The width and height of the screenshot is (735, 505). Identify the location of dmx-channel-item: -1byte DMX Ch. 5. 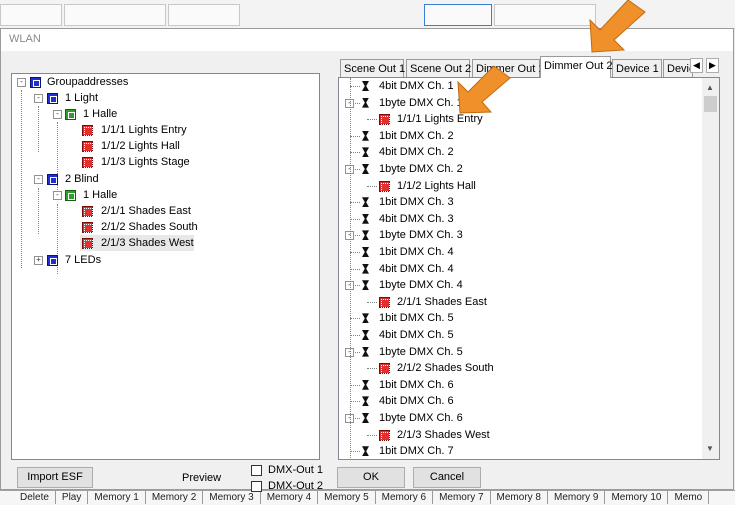
(519, 352).